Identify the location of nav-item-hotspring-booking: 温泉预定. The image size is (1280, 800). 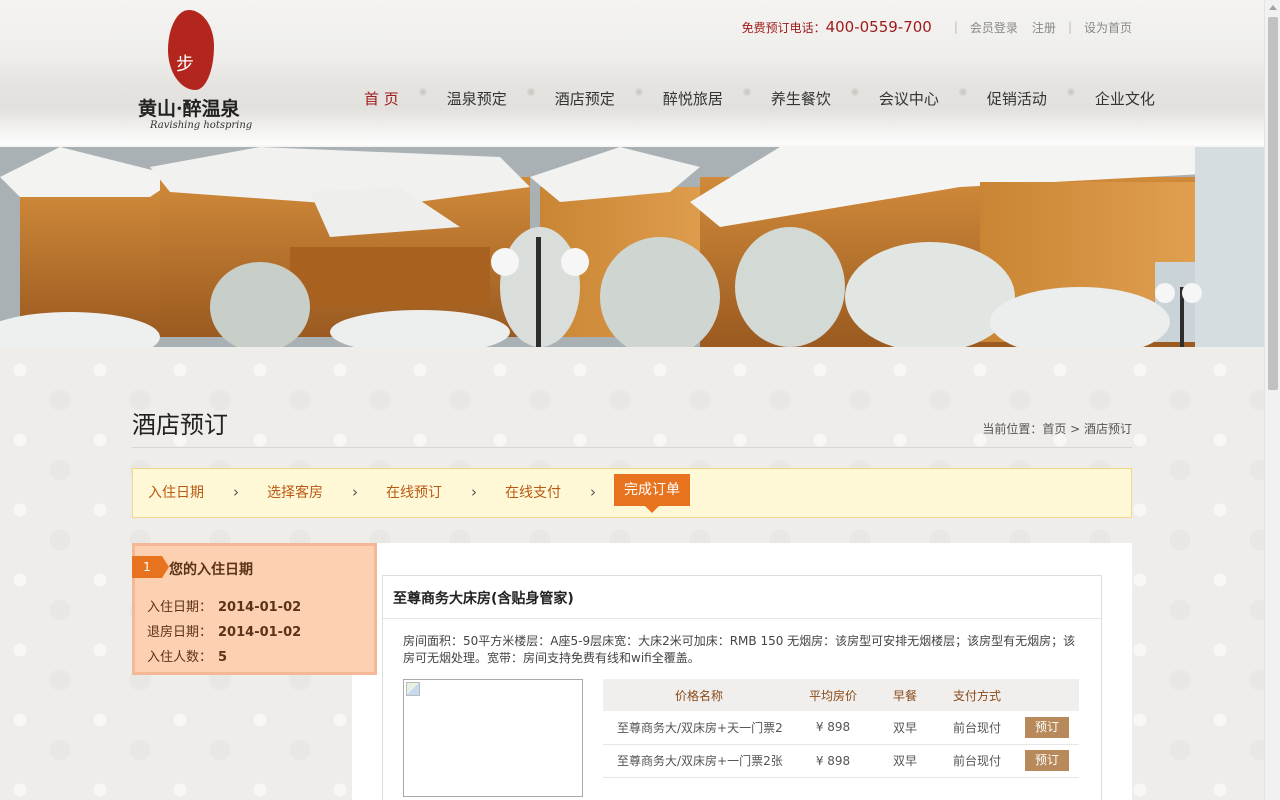
(477, 98).